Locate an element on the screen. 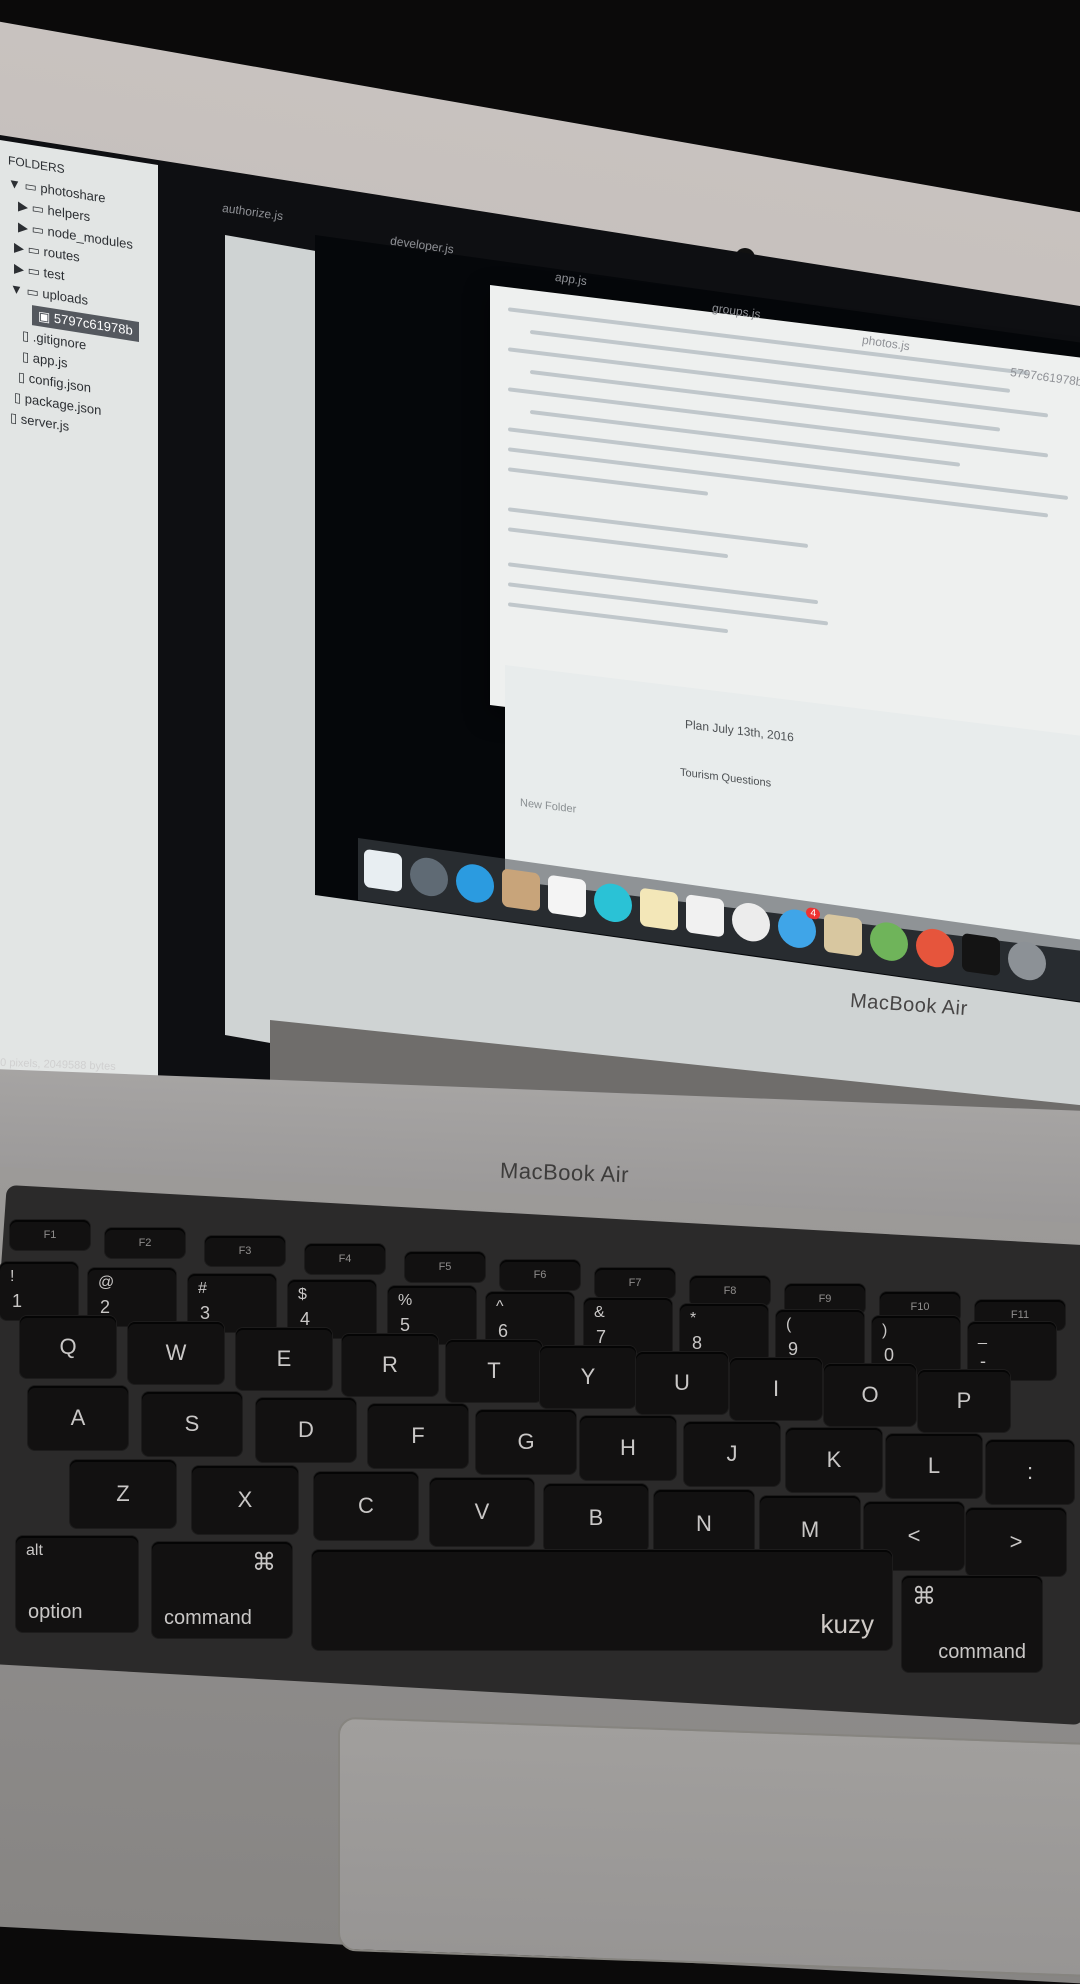  key-t: T is located at coordinates (494, 1371).